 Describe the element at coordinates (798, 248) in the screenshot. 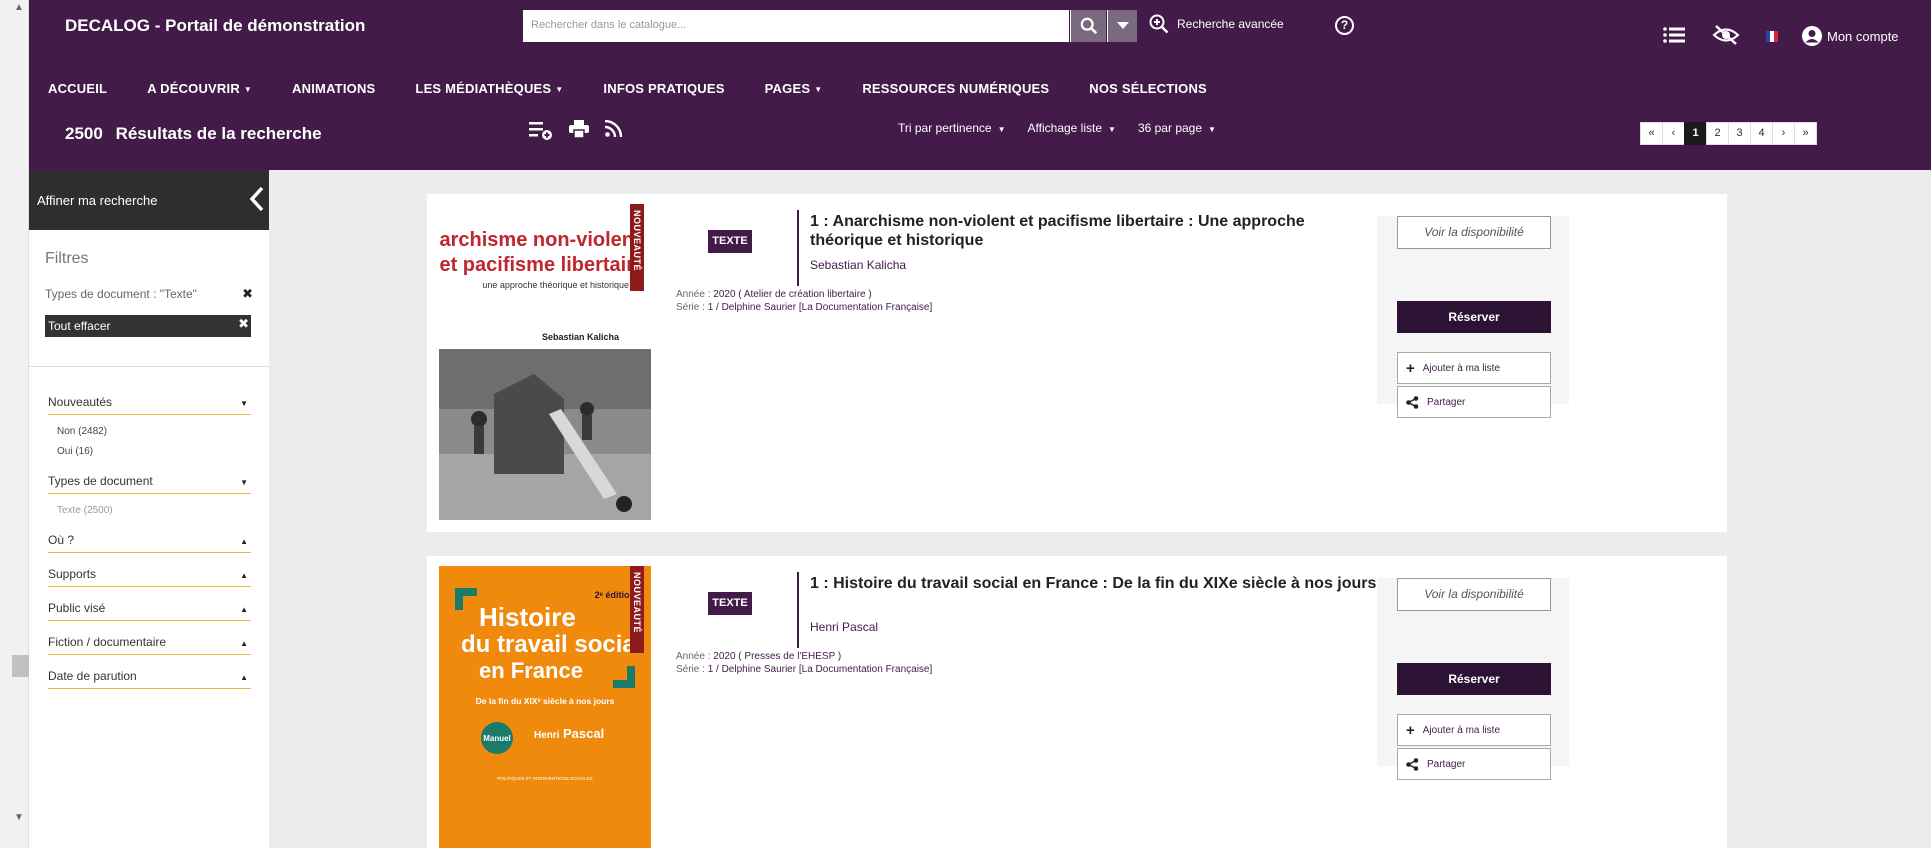

I see `divider` at that location.